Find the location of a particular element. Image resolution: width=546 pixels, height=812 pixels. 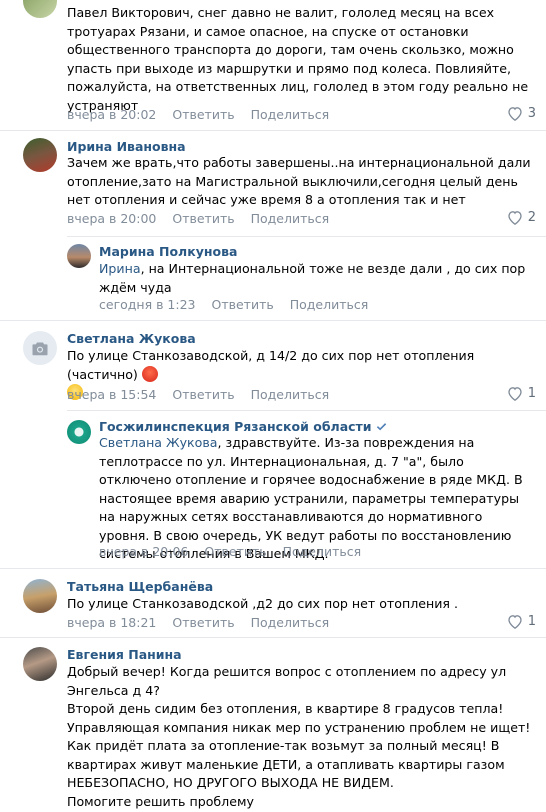

like-count: 2 is located at coordinates (531, 217).